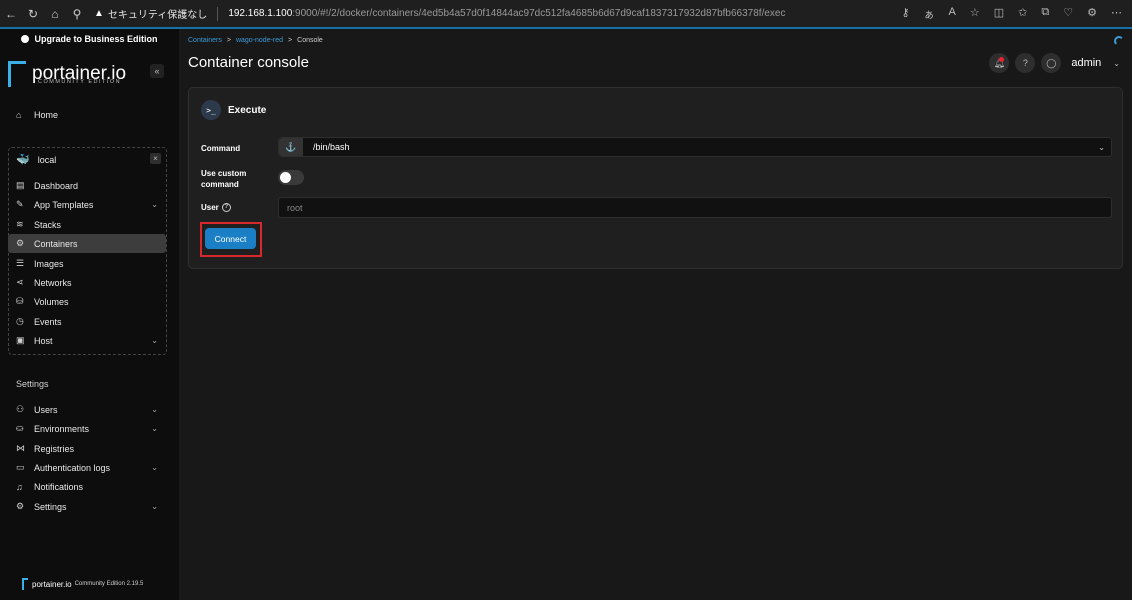 The image size is (1132, 600). What do you see at coordinates (230, 238) in the screenshot?
I see `connect-button: Connect` at bounding box center [230, 238].